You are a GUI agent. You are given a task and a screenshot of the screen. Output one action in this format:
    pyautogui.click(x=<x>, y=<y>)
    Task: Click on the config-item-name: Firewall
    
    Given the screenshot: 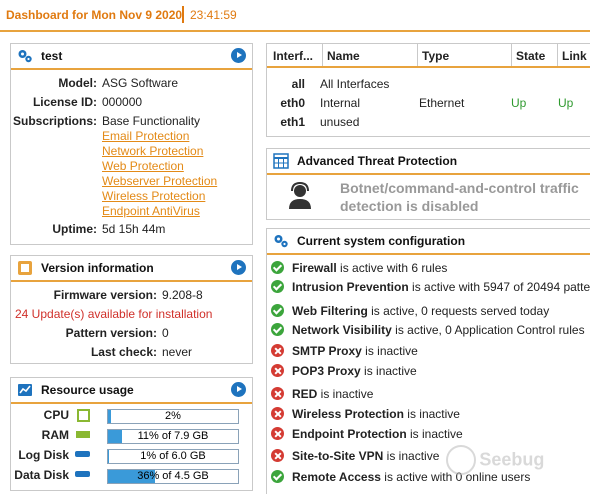 What is the action you would take?
    pyautogui.click(x=314, y=268)
    